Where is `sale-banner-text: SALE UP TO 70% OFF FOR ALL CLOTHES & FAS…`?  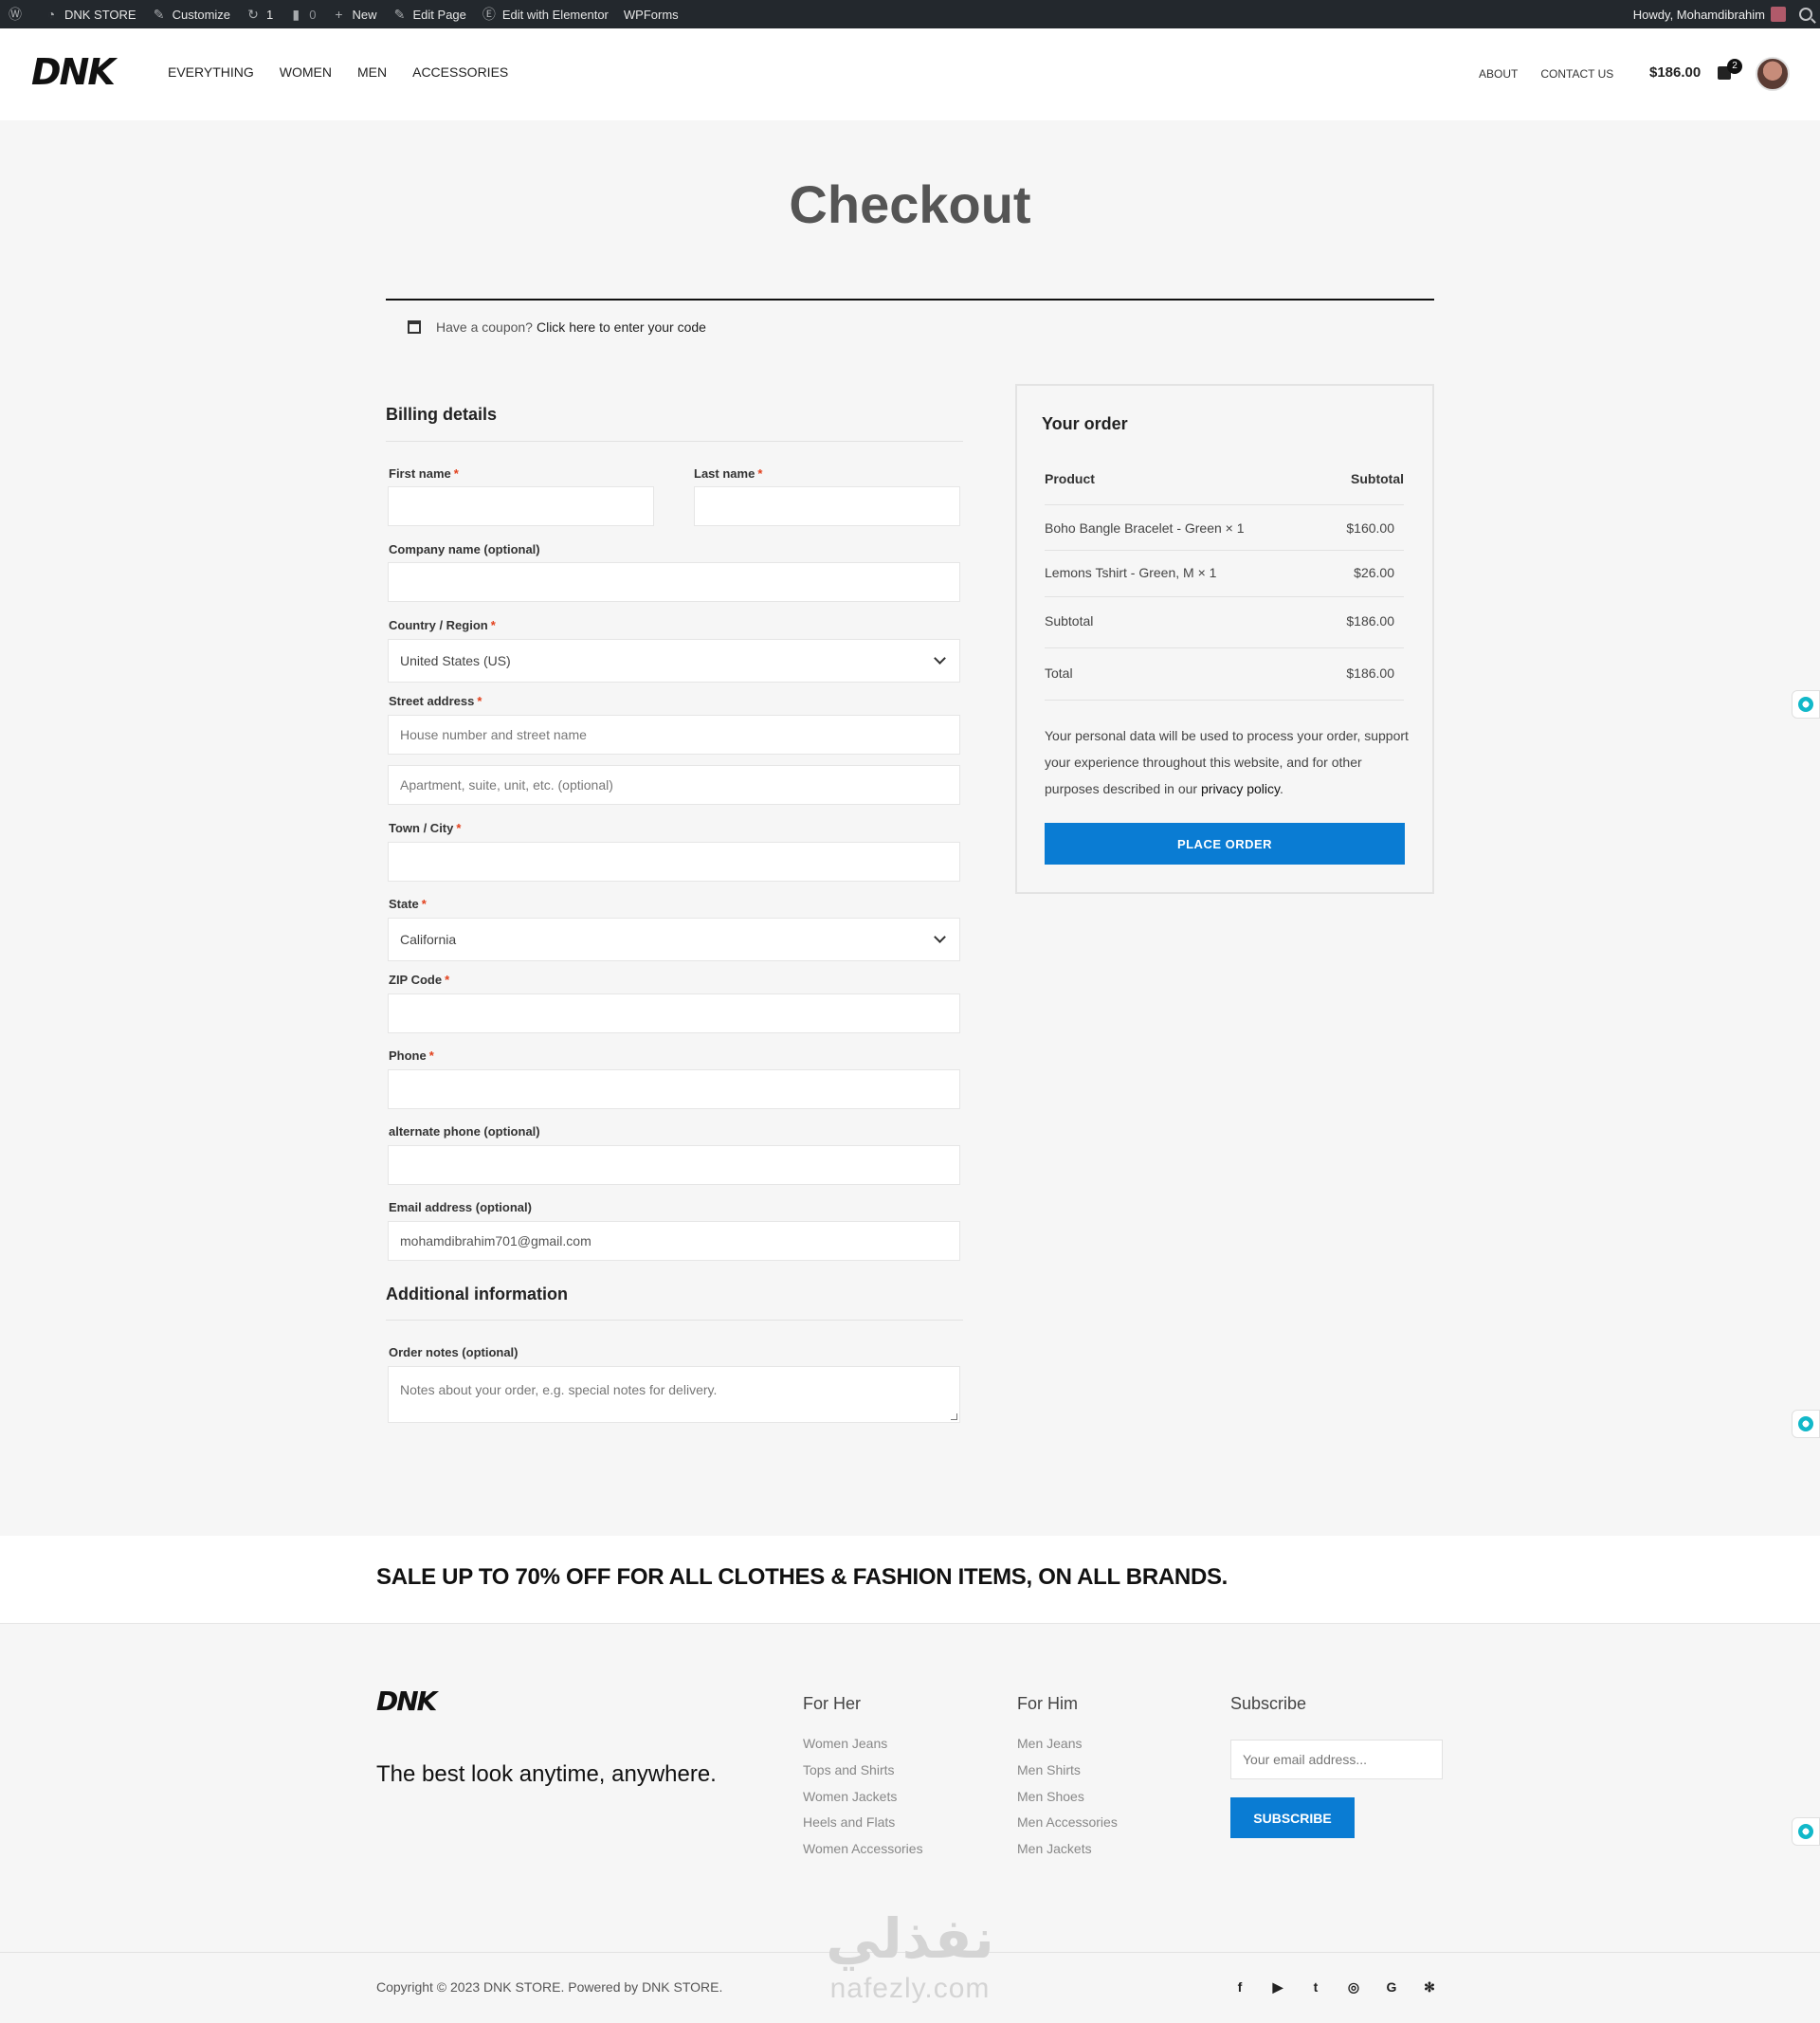 sale-banner-text: SALE UP TO 70% OFF FOR ALL CLOTHES & FAS… is located at coordinates (802, 1577).